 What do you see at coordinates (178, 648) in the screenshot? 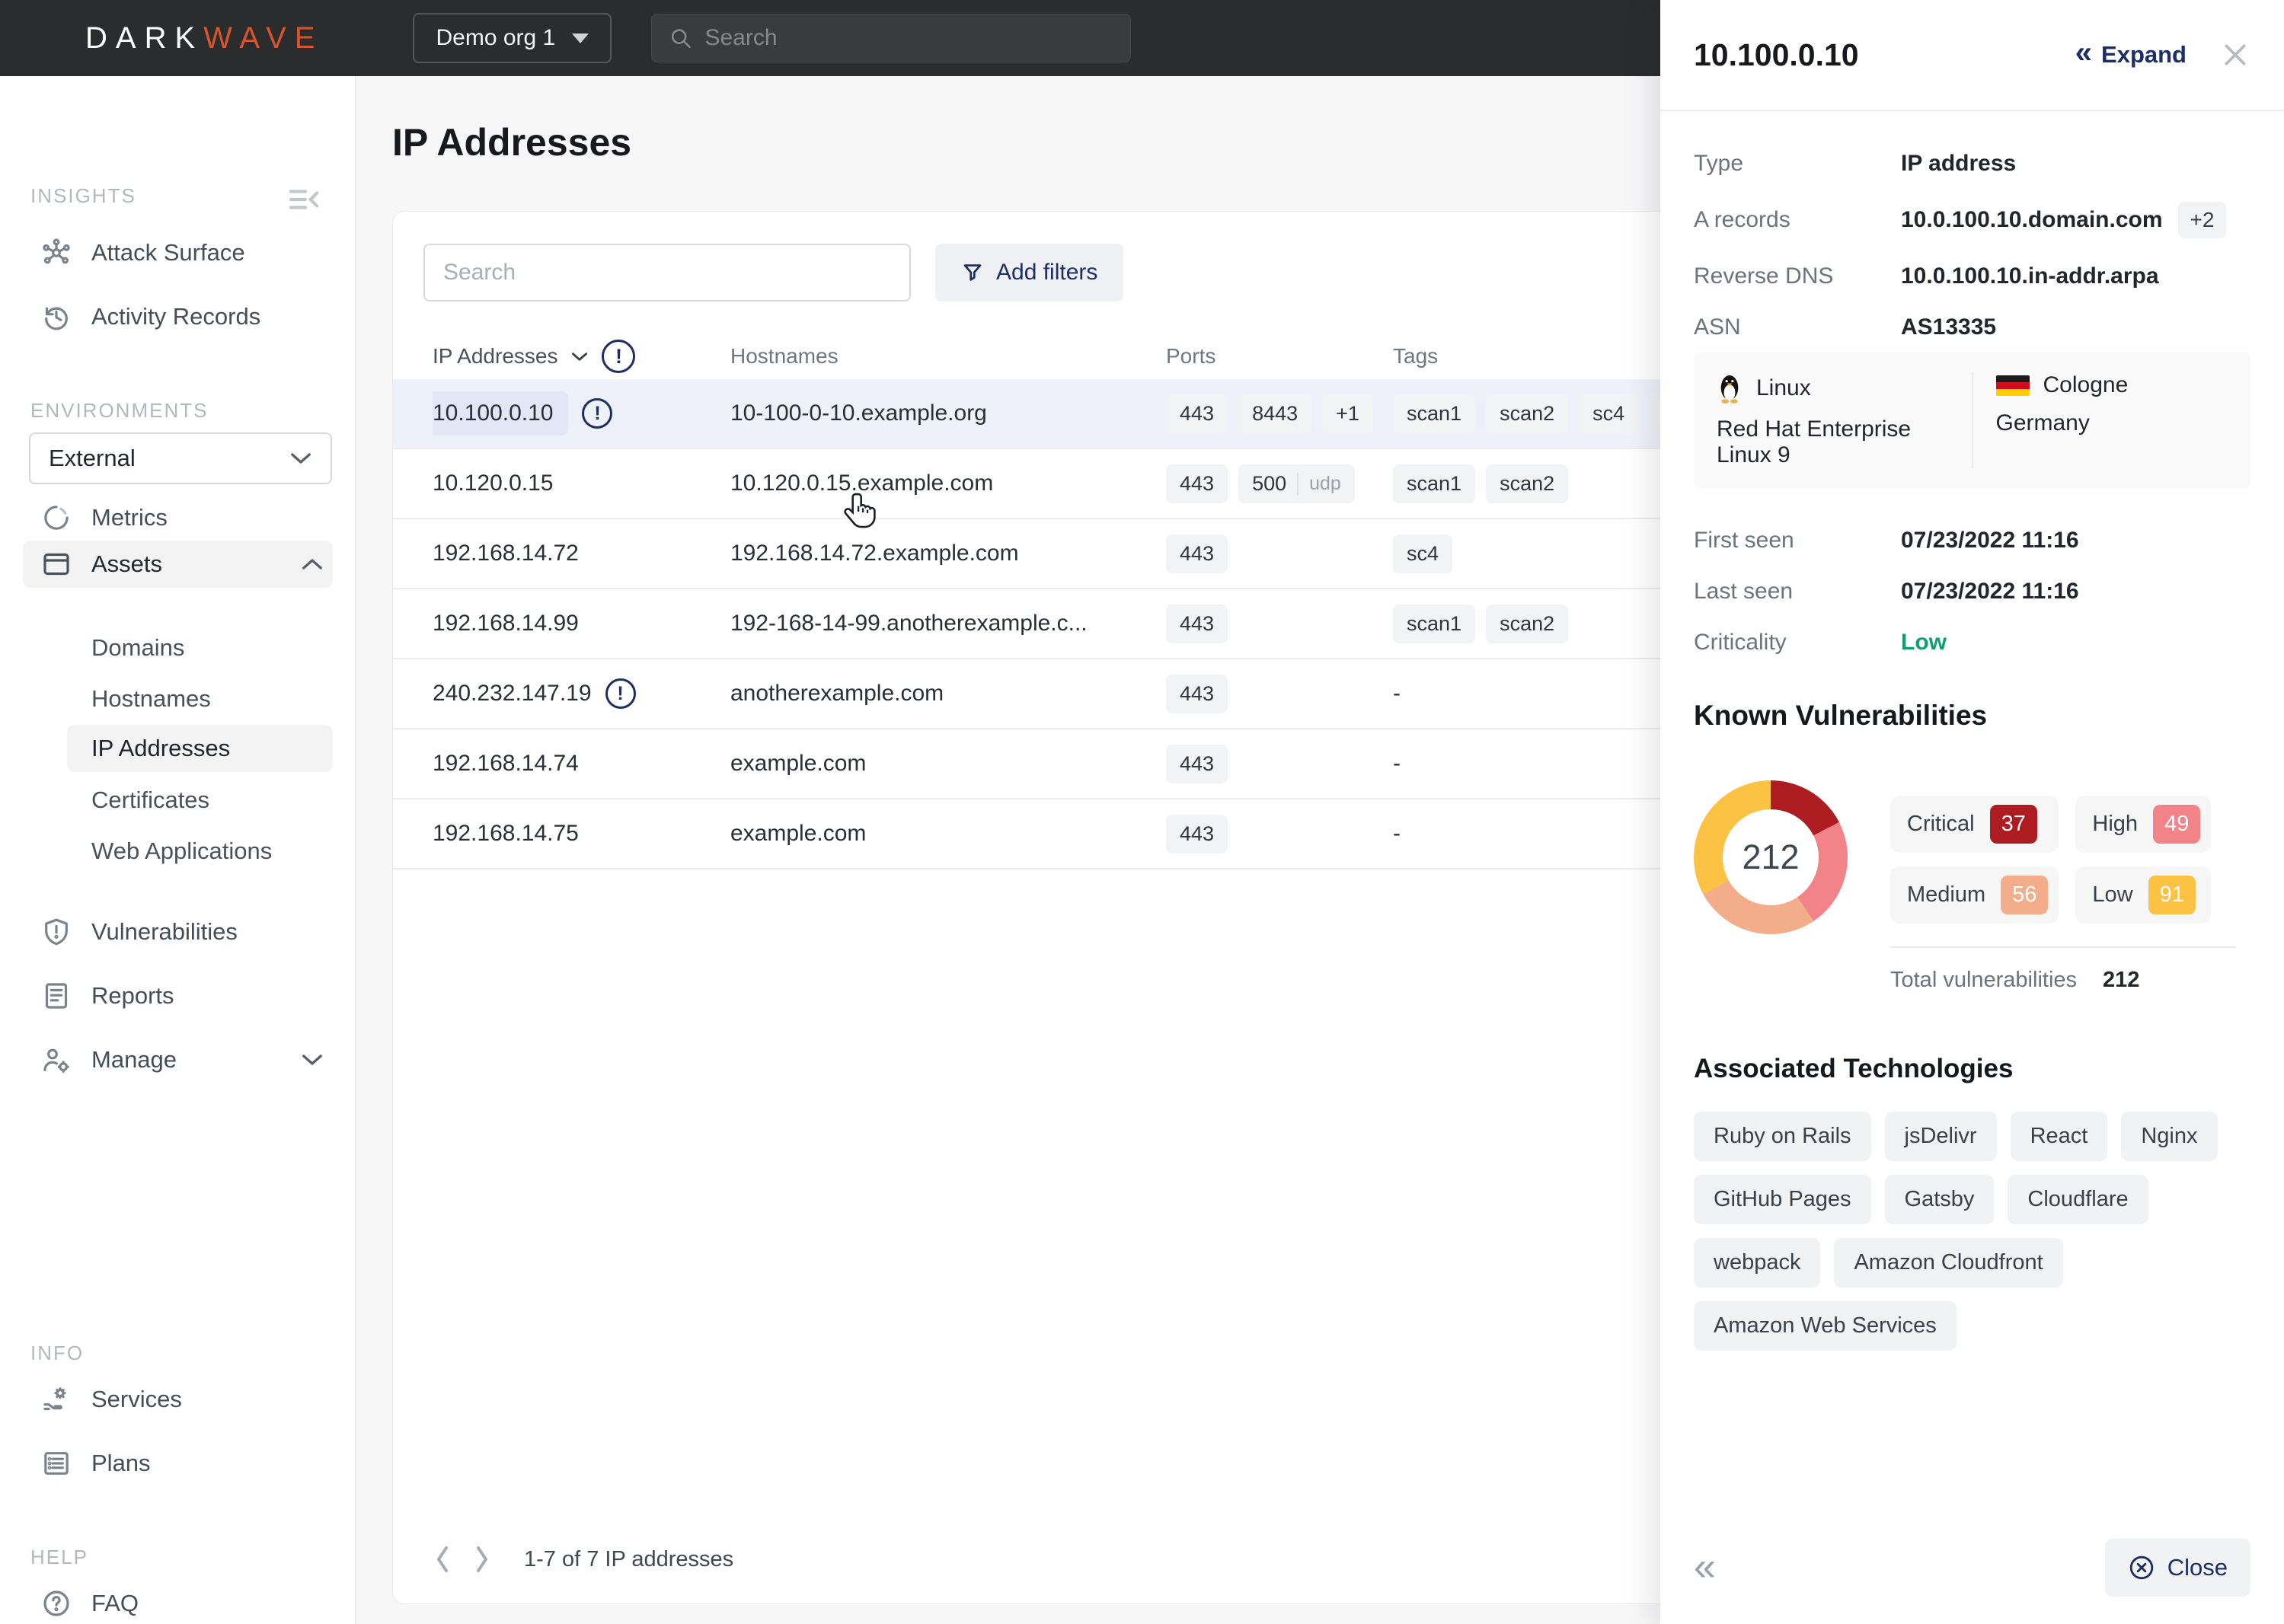
I see `sidebar-item-domains: Domains` at bounding box center [178, 648].